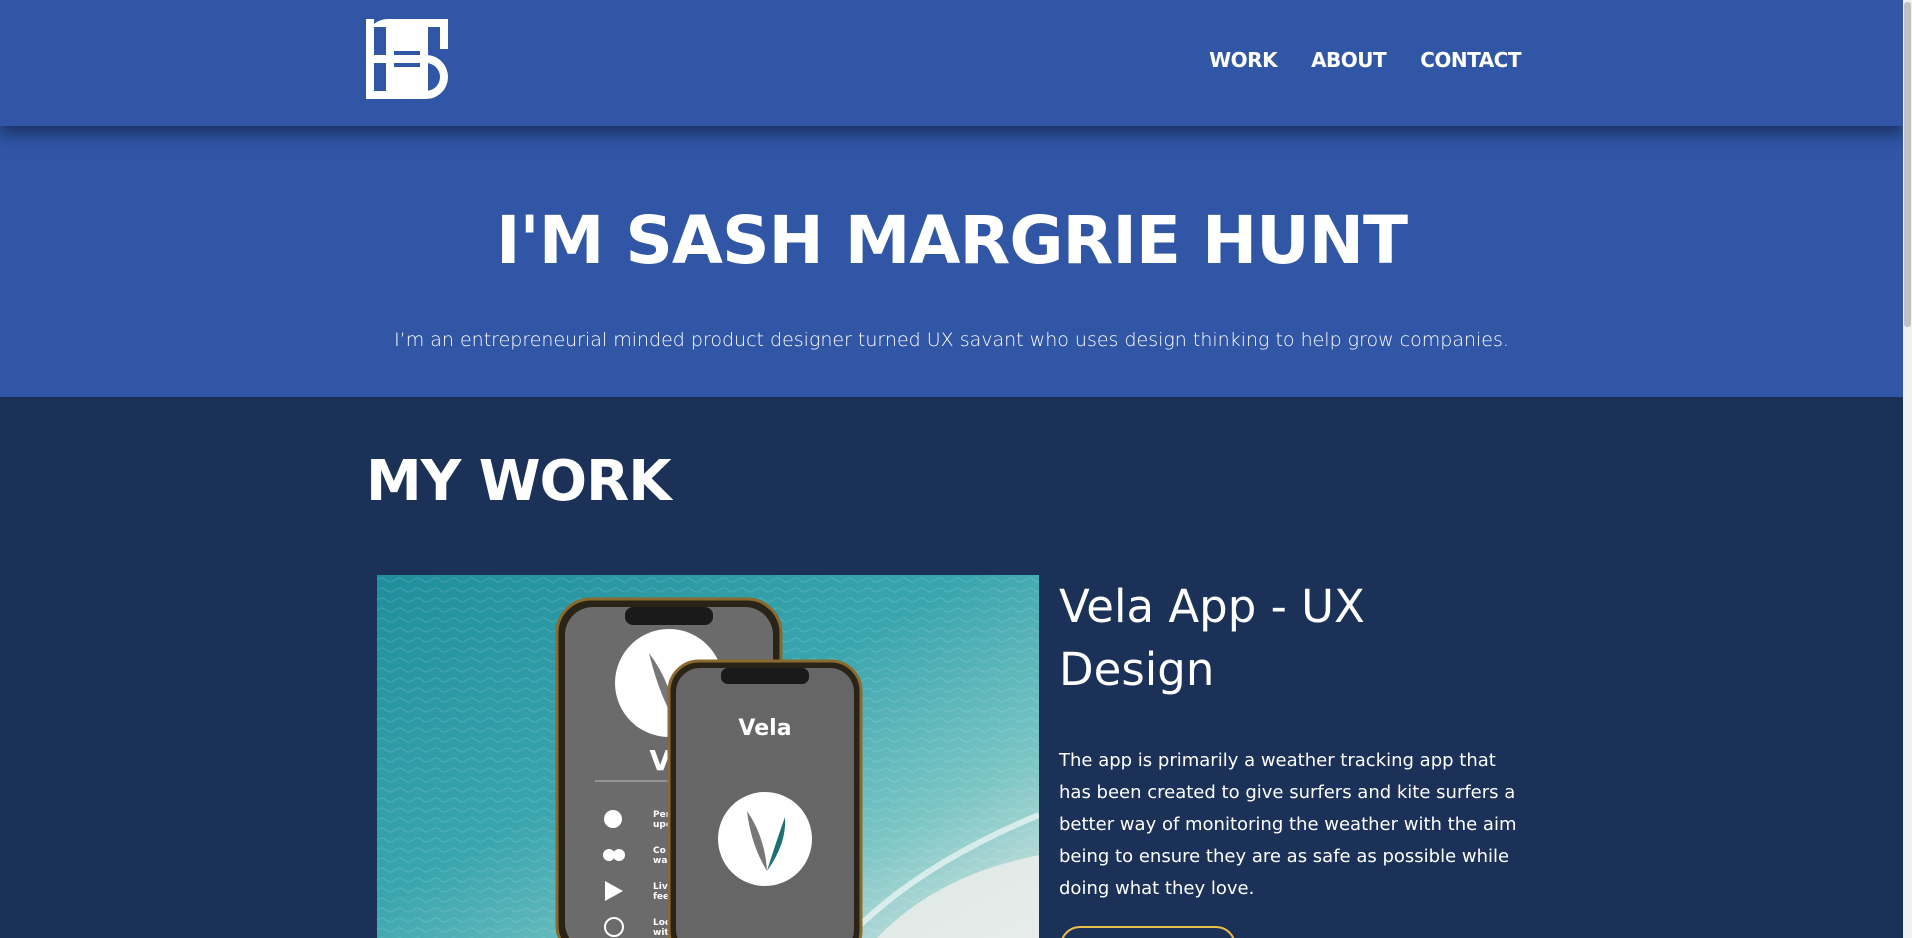  I want to click on site-header: WORK ABOUT CONTACT, so click(951, 63).